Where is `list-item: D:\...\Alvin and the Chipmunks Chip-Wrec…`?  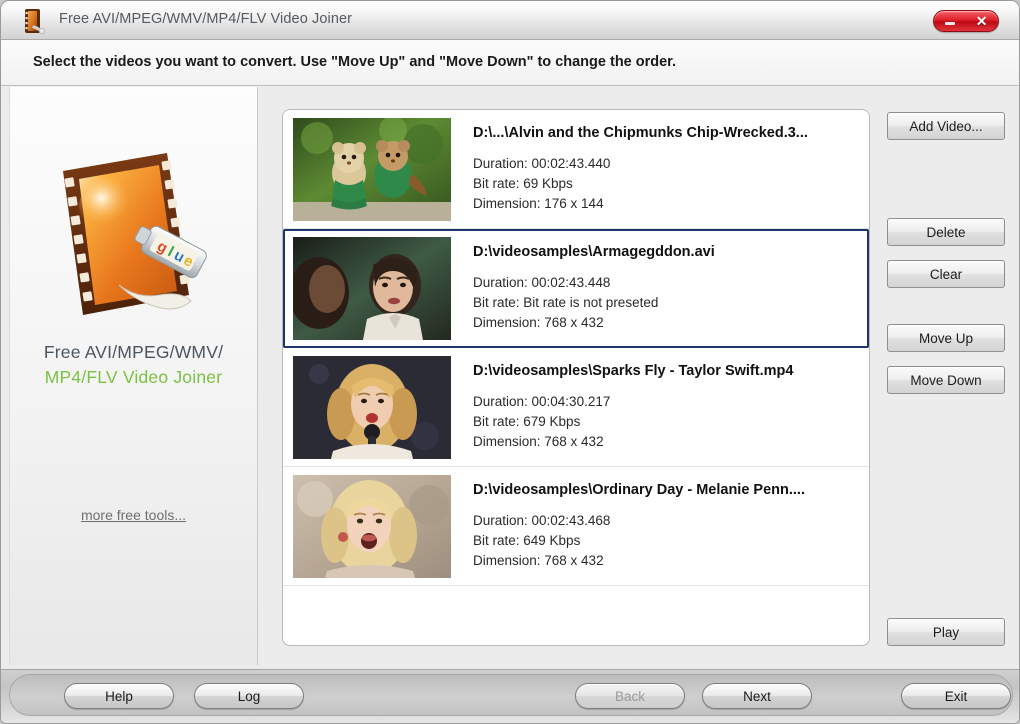
list-item: D:\...\Alvin and the Chipmunks Chip-Wrec… is located at coordinates (576, 169).